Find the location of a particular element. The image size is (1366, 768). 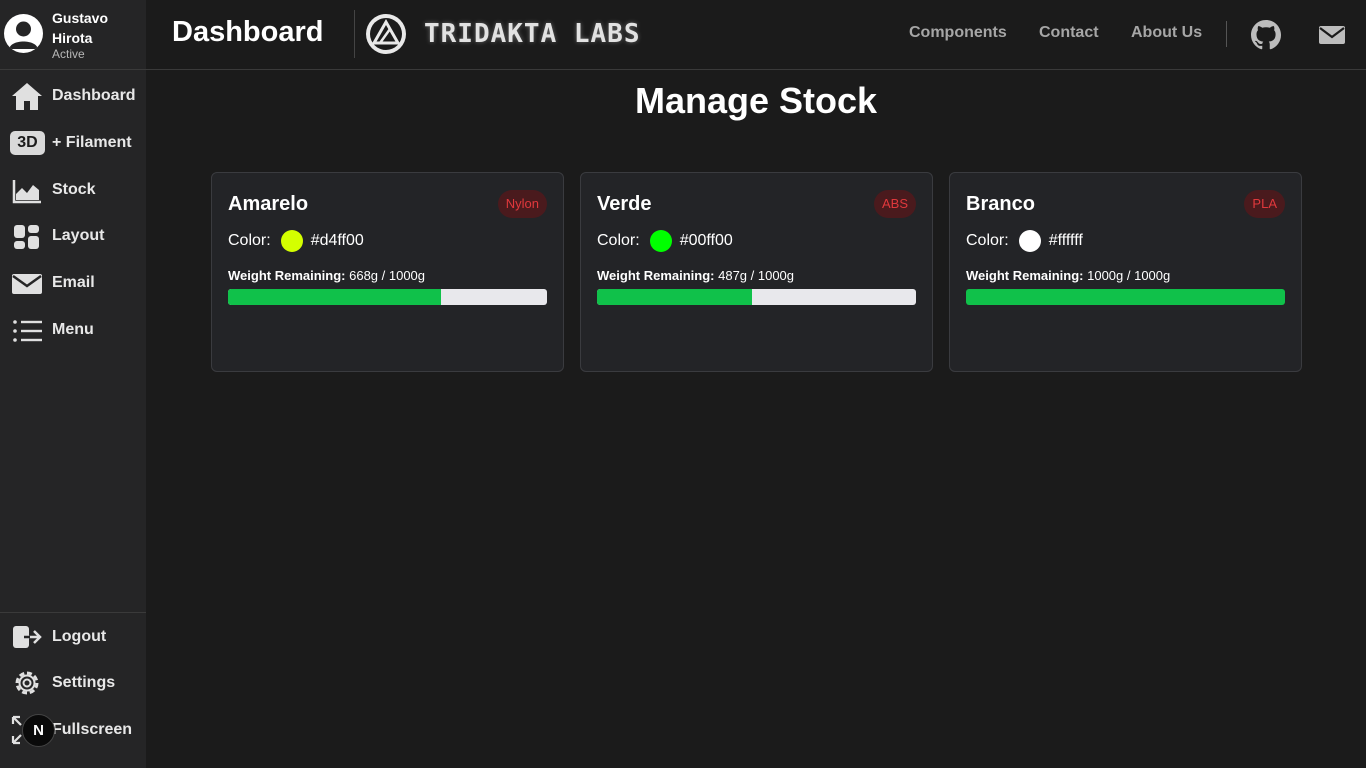

color-row: Color: #ffffff is located at coordinates (1024, 241).